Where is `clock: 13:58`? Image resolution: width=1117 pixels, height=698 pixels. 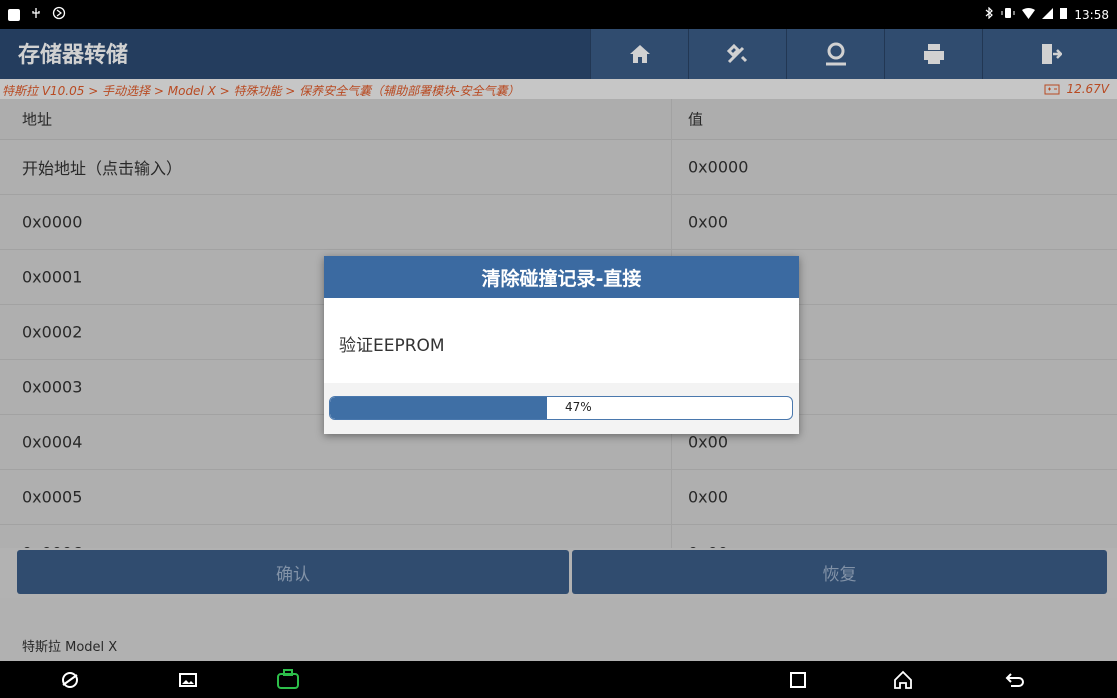 clock: 13:58 is located at coordinates (1091, 14).